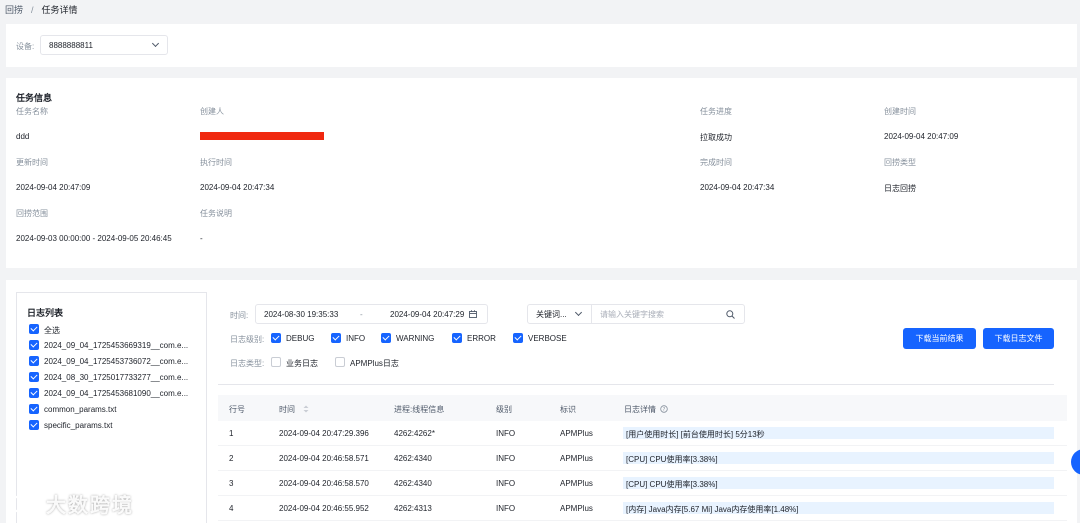 The height and width of the screenshot is (523, 1080). I want to click on end-time-input: 2024-09-04 20:47:29, so click(427, 314).